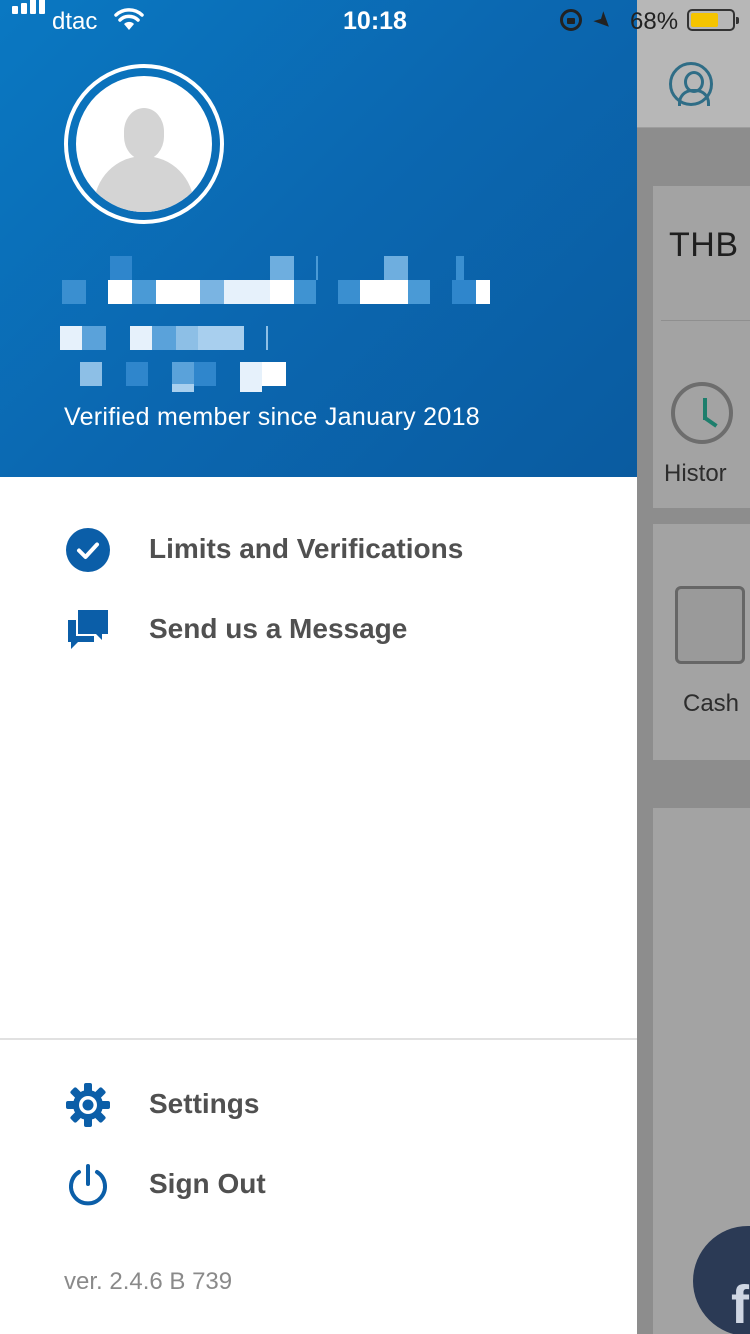  I want to click on battery-nub, so click(737, 20).